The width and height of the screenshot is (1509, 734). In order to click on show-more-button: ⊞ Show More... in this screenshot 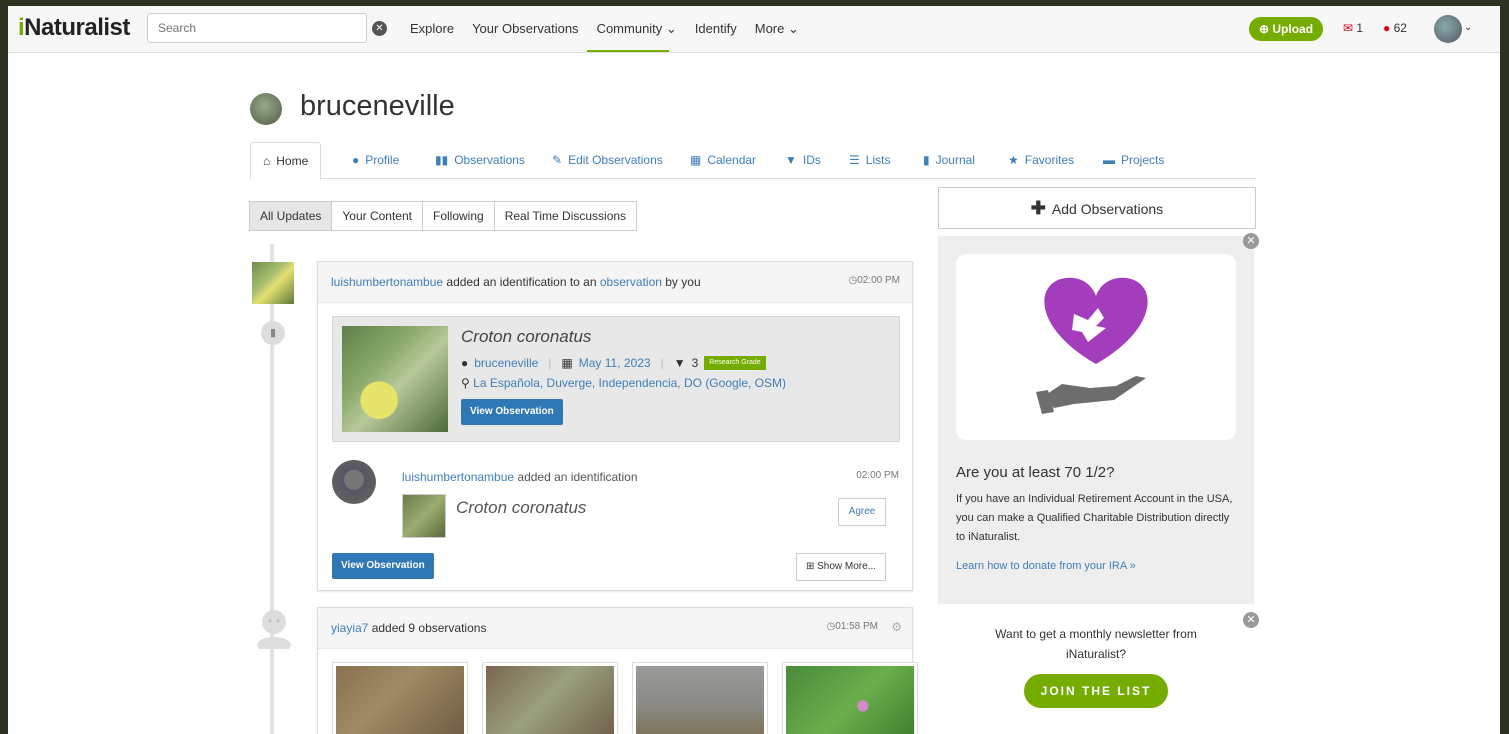, I will do `click(841, 567)`.